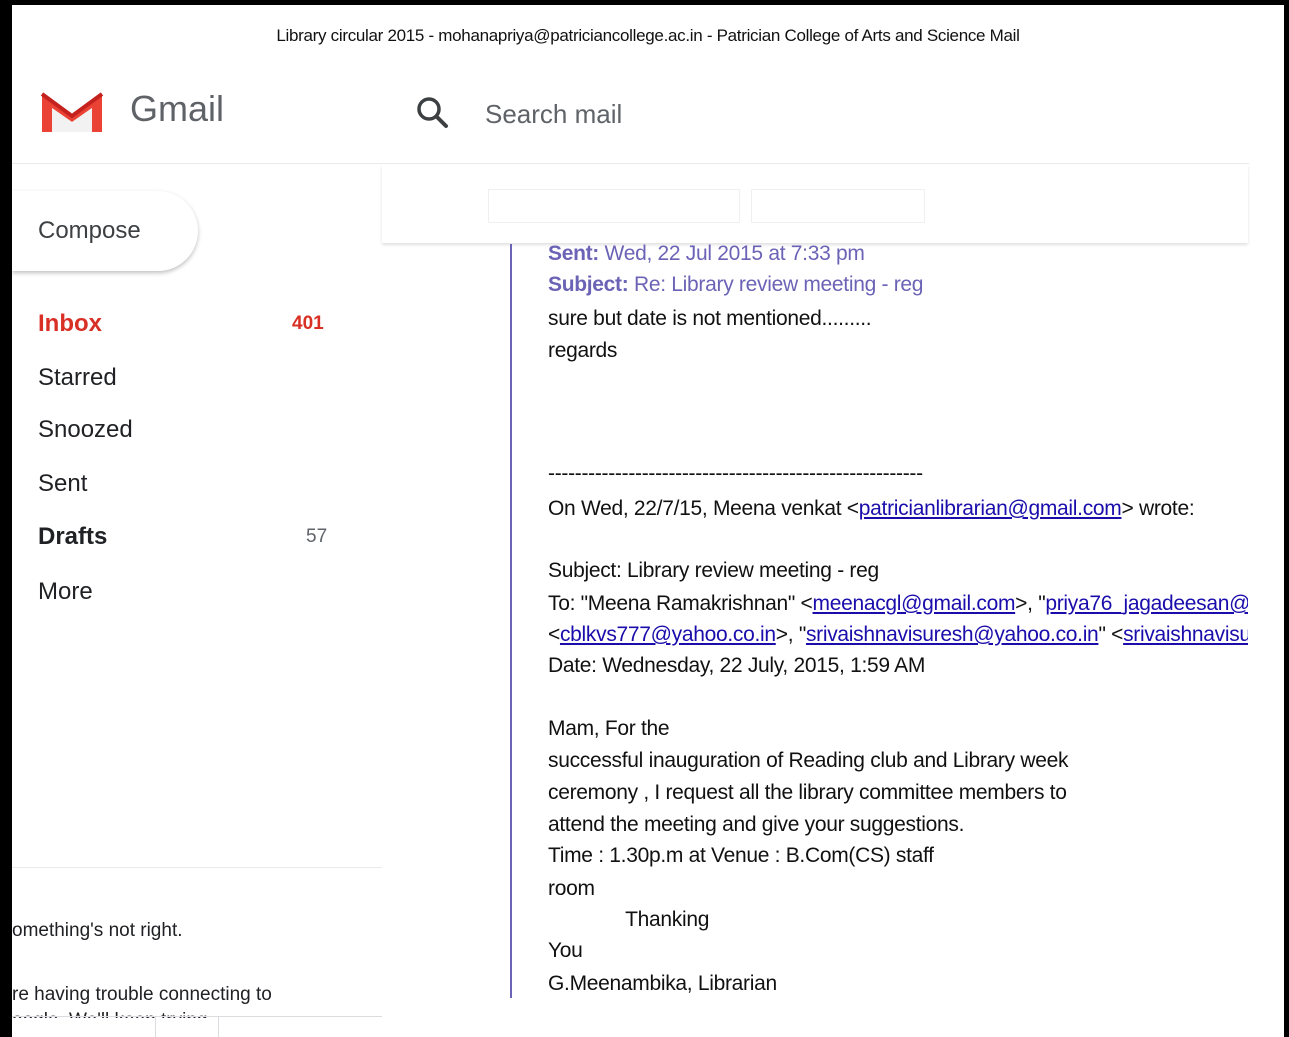 The image size is (1289, 1037). I want to click on sidebar-item-label: Snoozed, so click(85, 429).